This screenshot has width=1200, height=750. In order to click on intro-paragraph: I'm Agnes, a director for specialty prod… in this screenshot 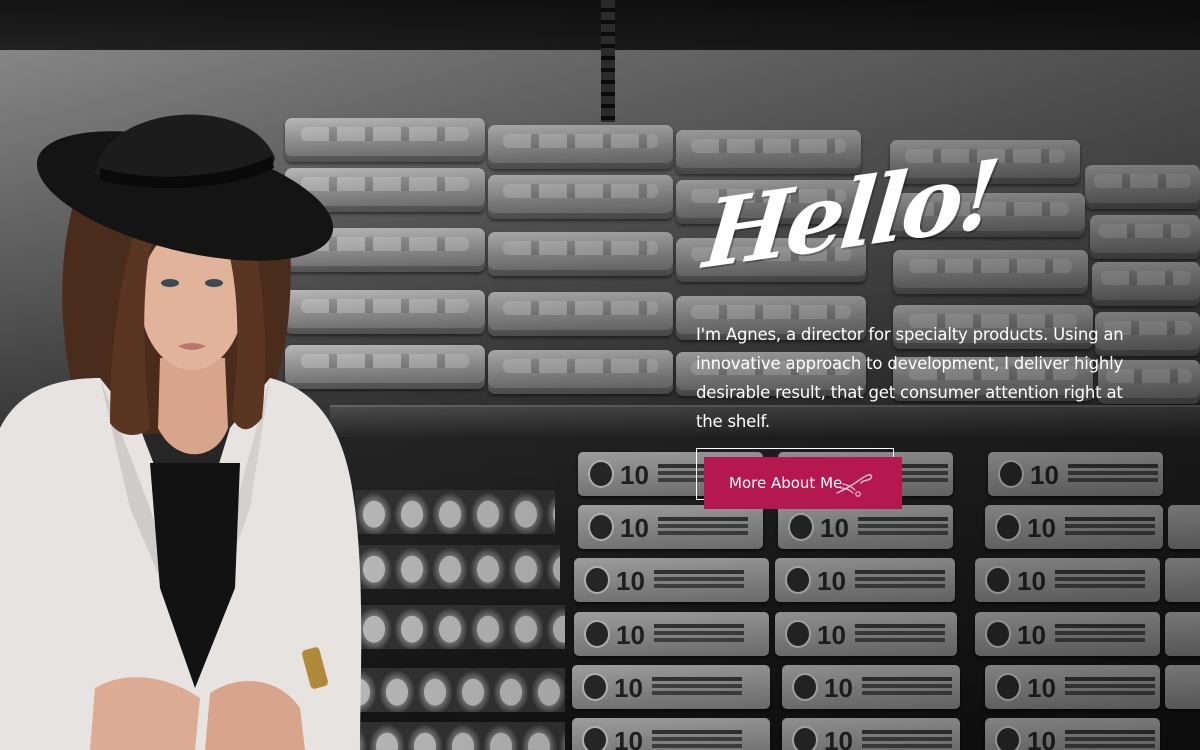, I will do `click(910, 378)`.